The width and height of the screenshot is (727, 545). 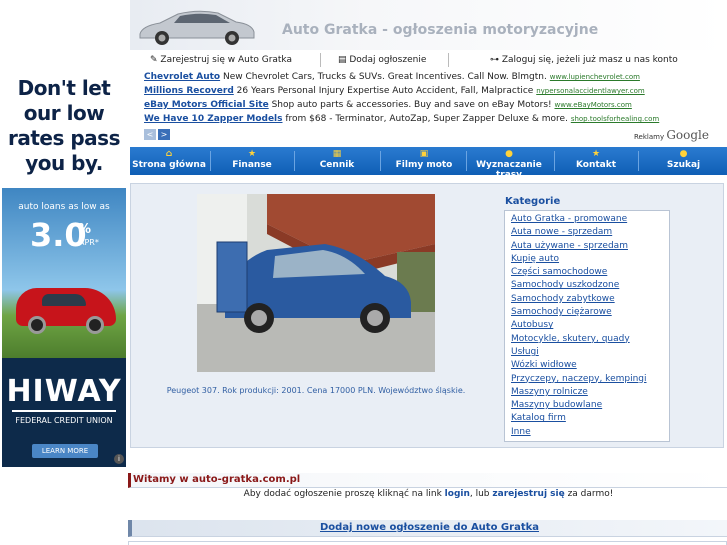 I want to click on register-inline-link: zarejestruj się, so click(x=528, y=494).